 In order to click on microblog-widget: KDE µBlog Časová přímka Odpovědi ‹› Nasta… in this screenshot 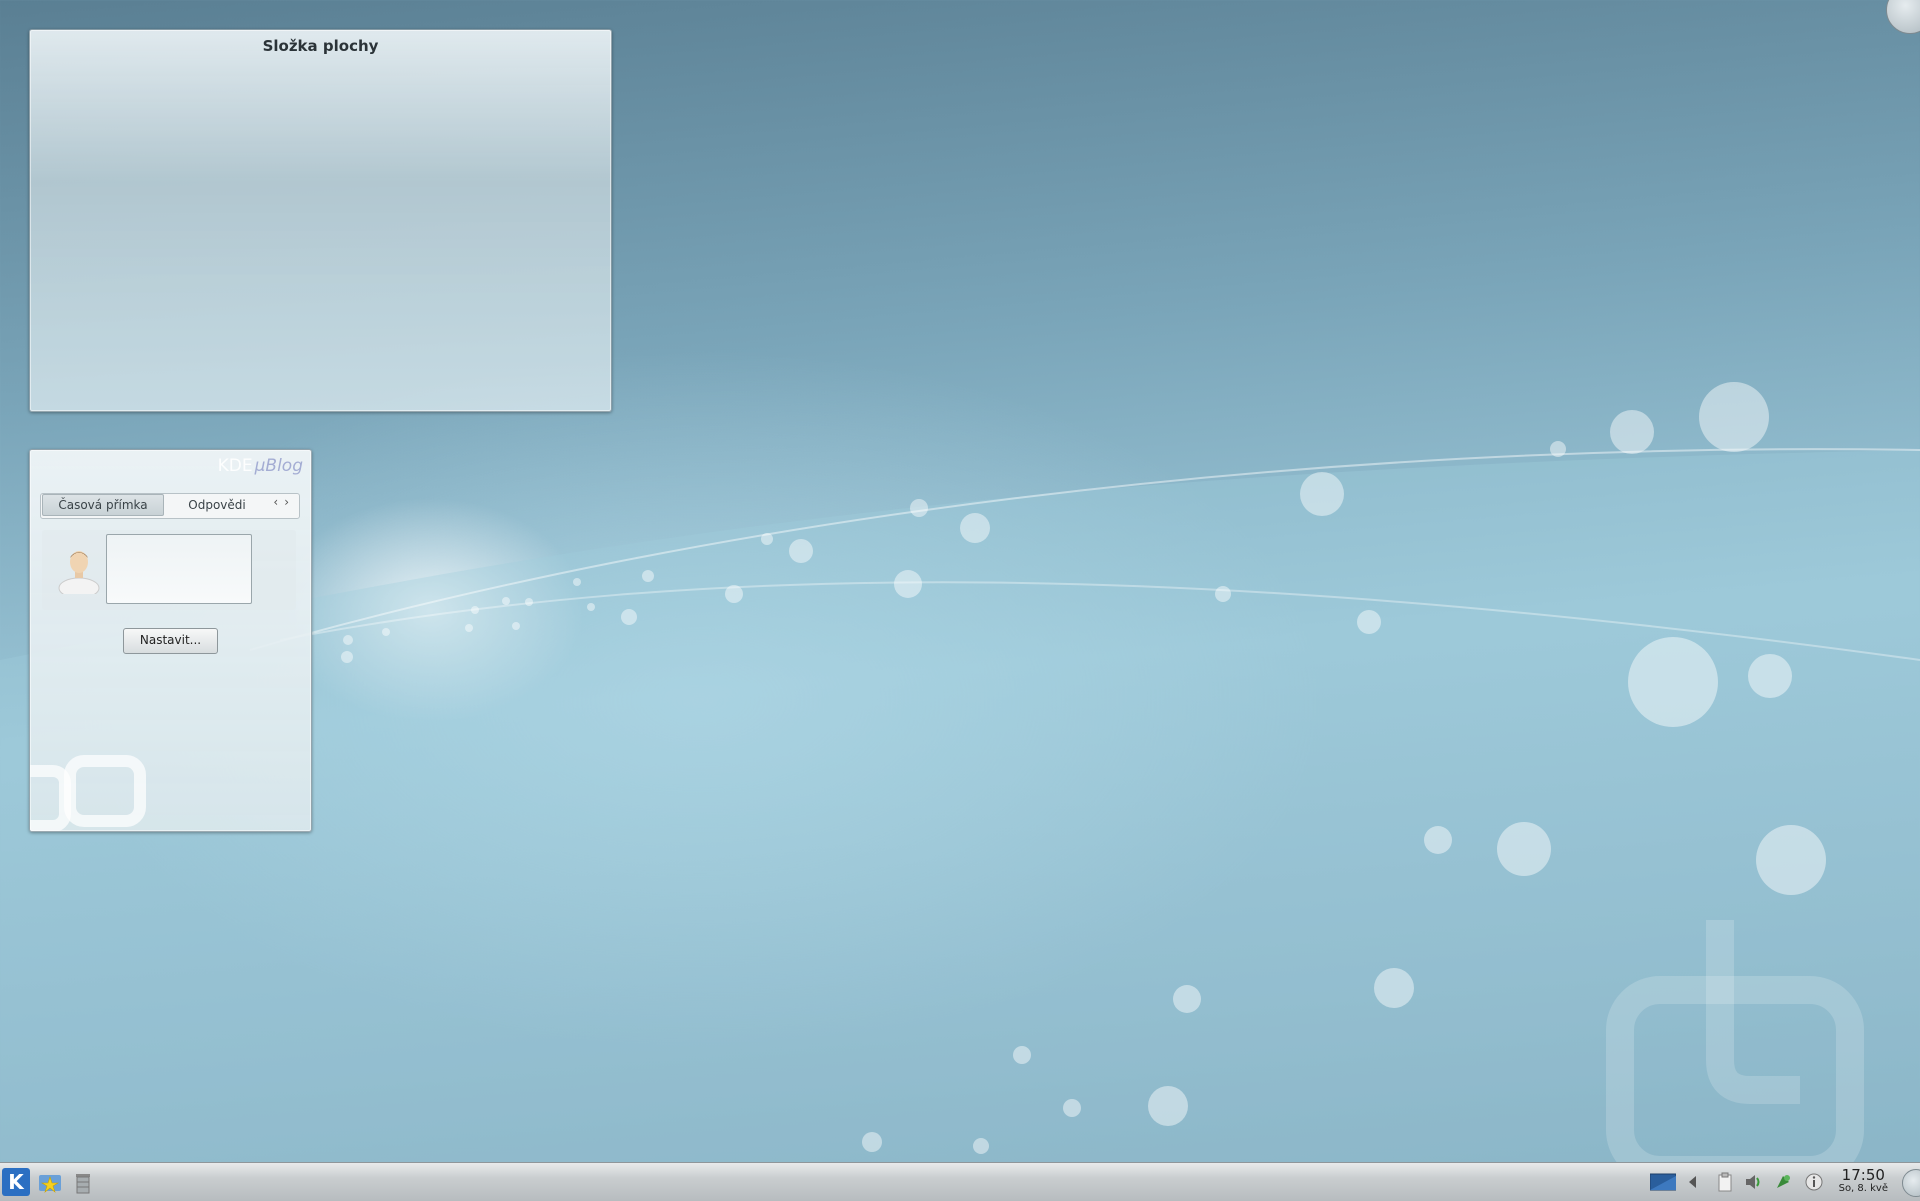, I will do `click(170, 640)`.